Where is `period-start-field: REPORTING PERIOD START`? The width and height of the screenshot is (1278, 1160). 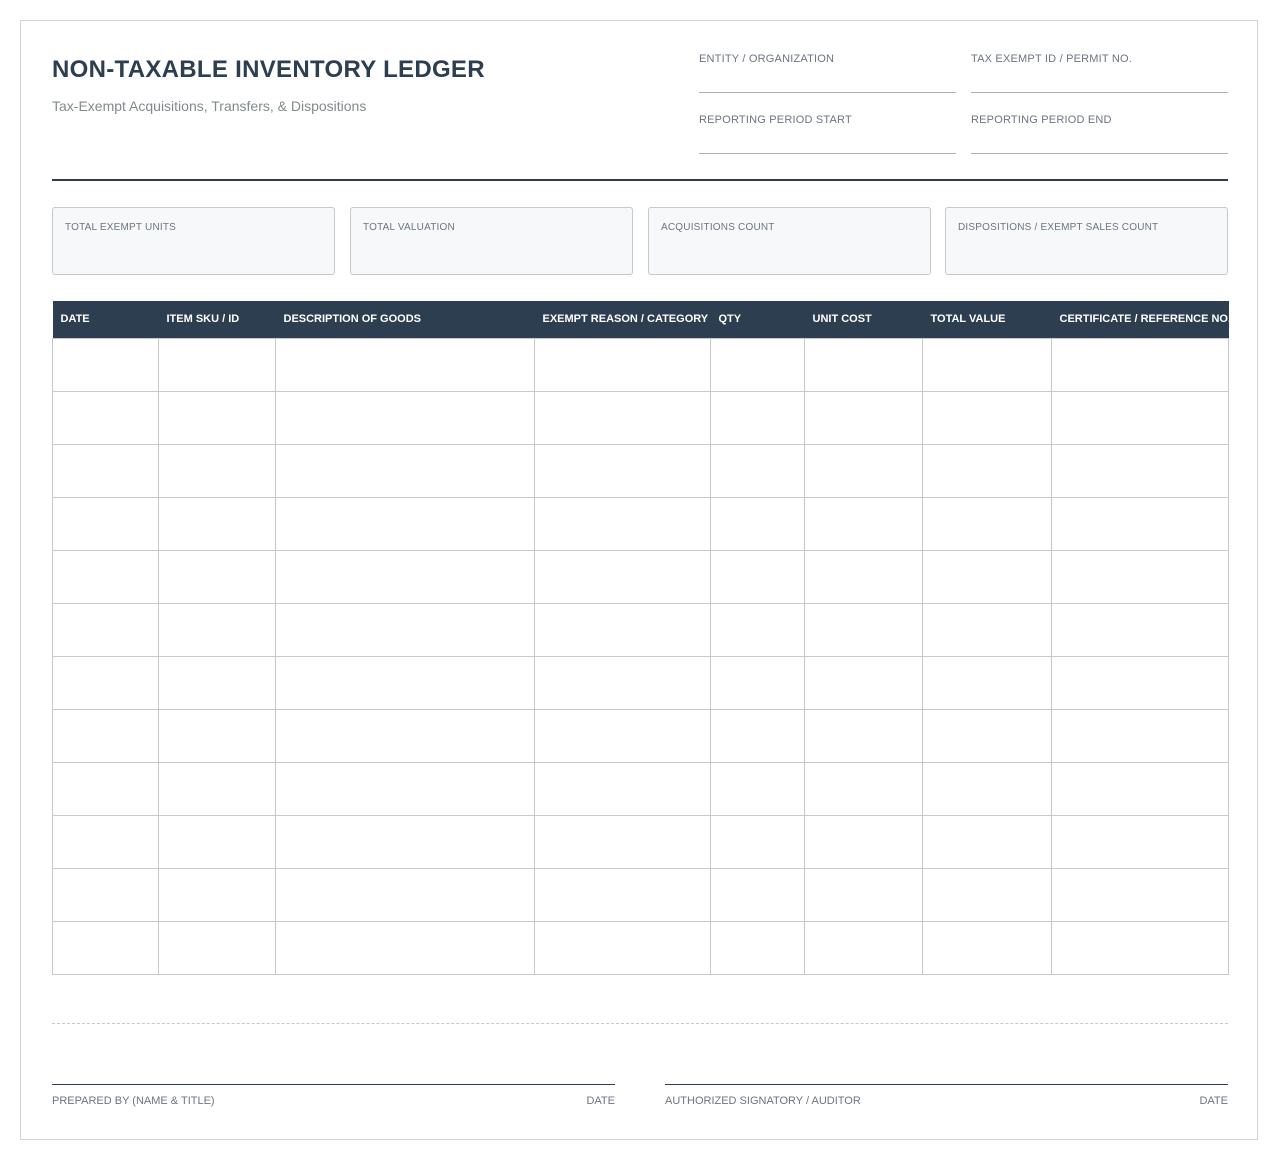
period-start-field: REPORTING PERIOD START is located at coordinates (827, 134).